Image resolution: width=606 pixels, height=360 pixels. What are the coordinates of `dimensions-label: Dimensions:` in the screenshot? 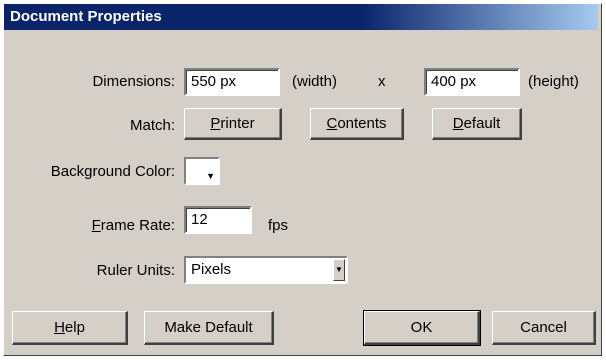 It's located at (133, 81).